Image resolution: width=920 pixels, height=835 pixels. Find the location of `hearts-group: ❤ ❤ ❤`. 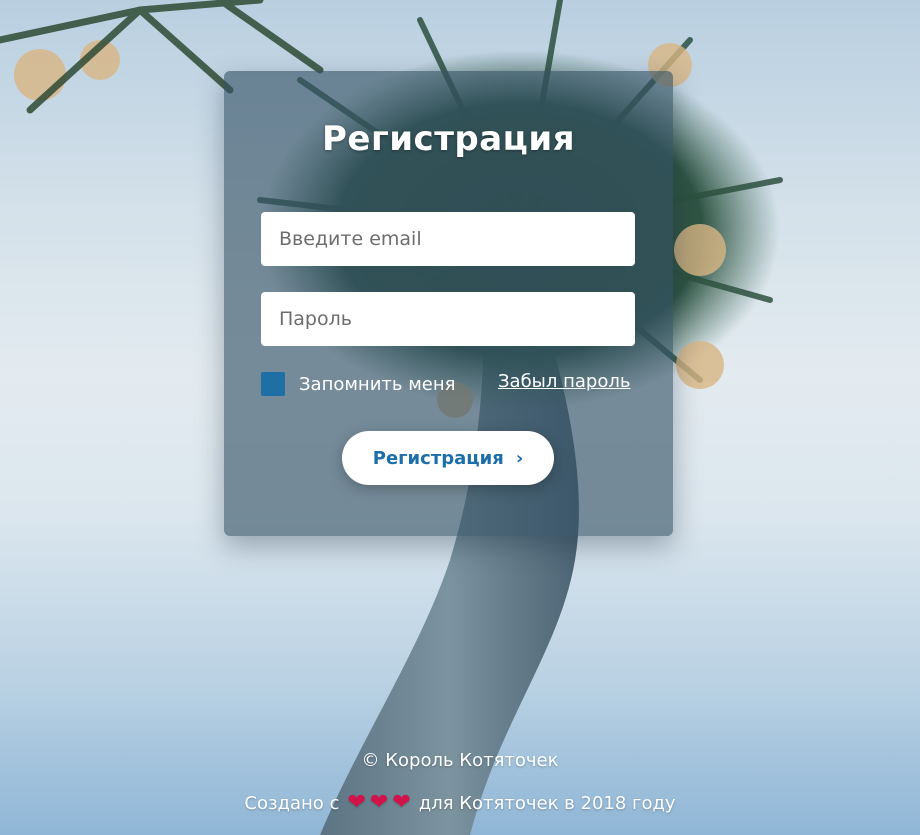

hearts-group: ❤ ❤ ❤ is located at coordinates (378, 803).